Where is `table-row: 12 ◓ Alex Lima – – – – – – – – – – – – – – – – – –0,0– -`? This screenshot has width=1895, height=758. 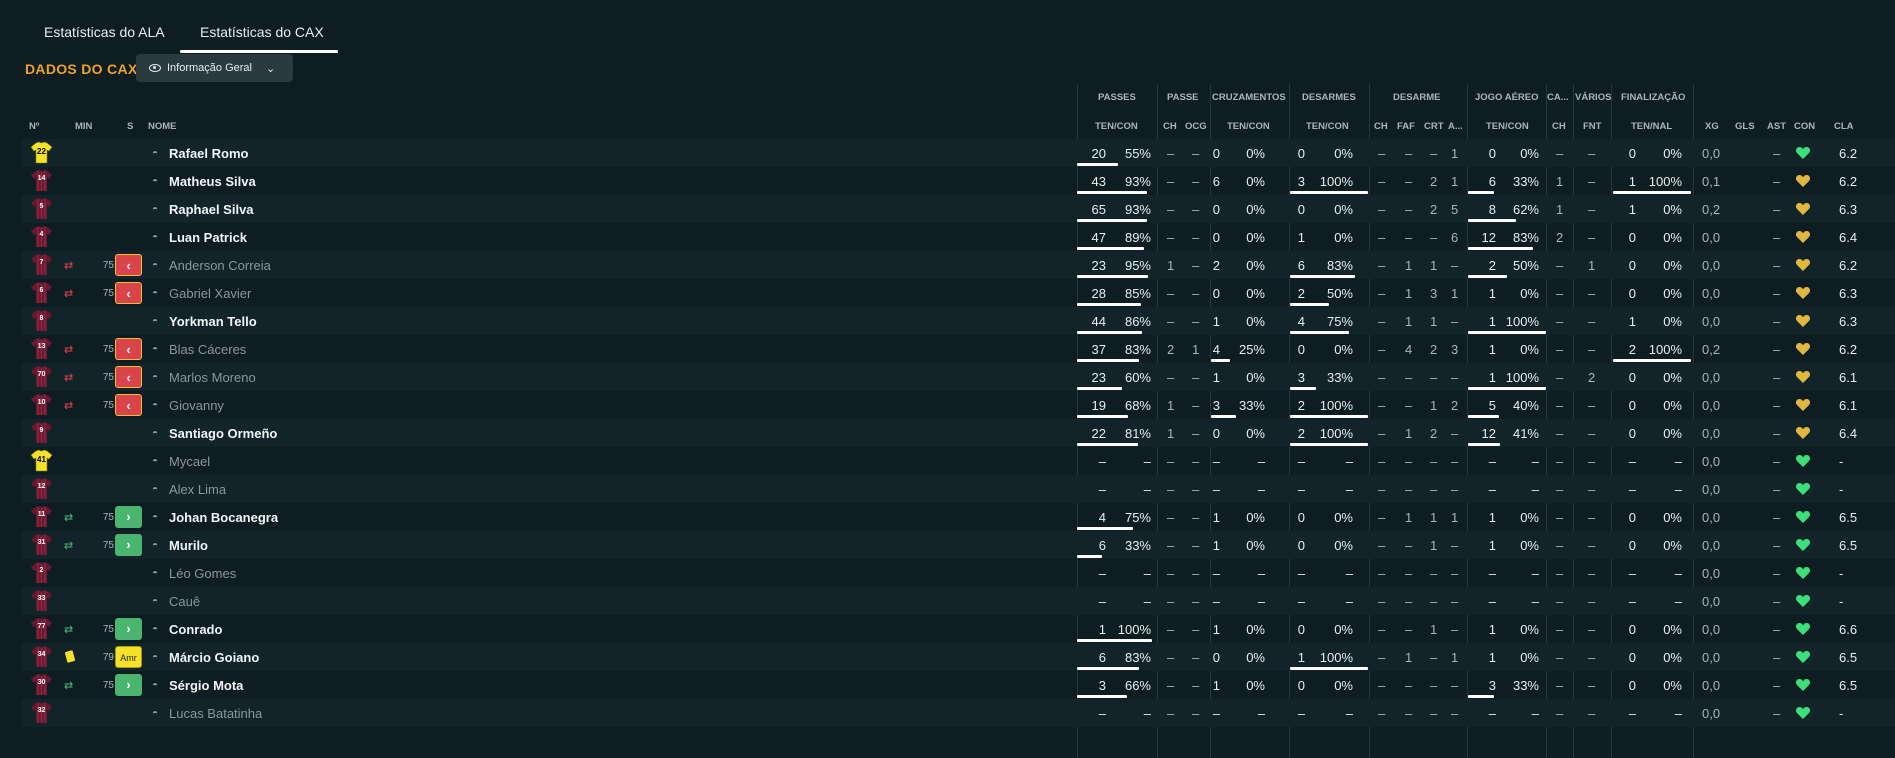
table-row: 12 ◓ Alex Lima – – – – – – – – – – – – – – – – – –0,0– - is located at coordinates (958, 489).